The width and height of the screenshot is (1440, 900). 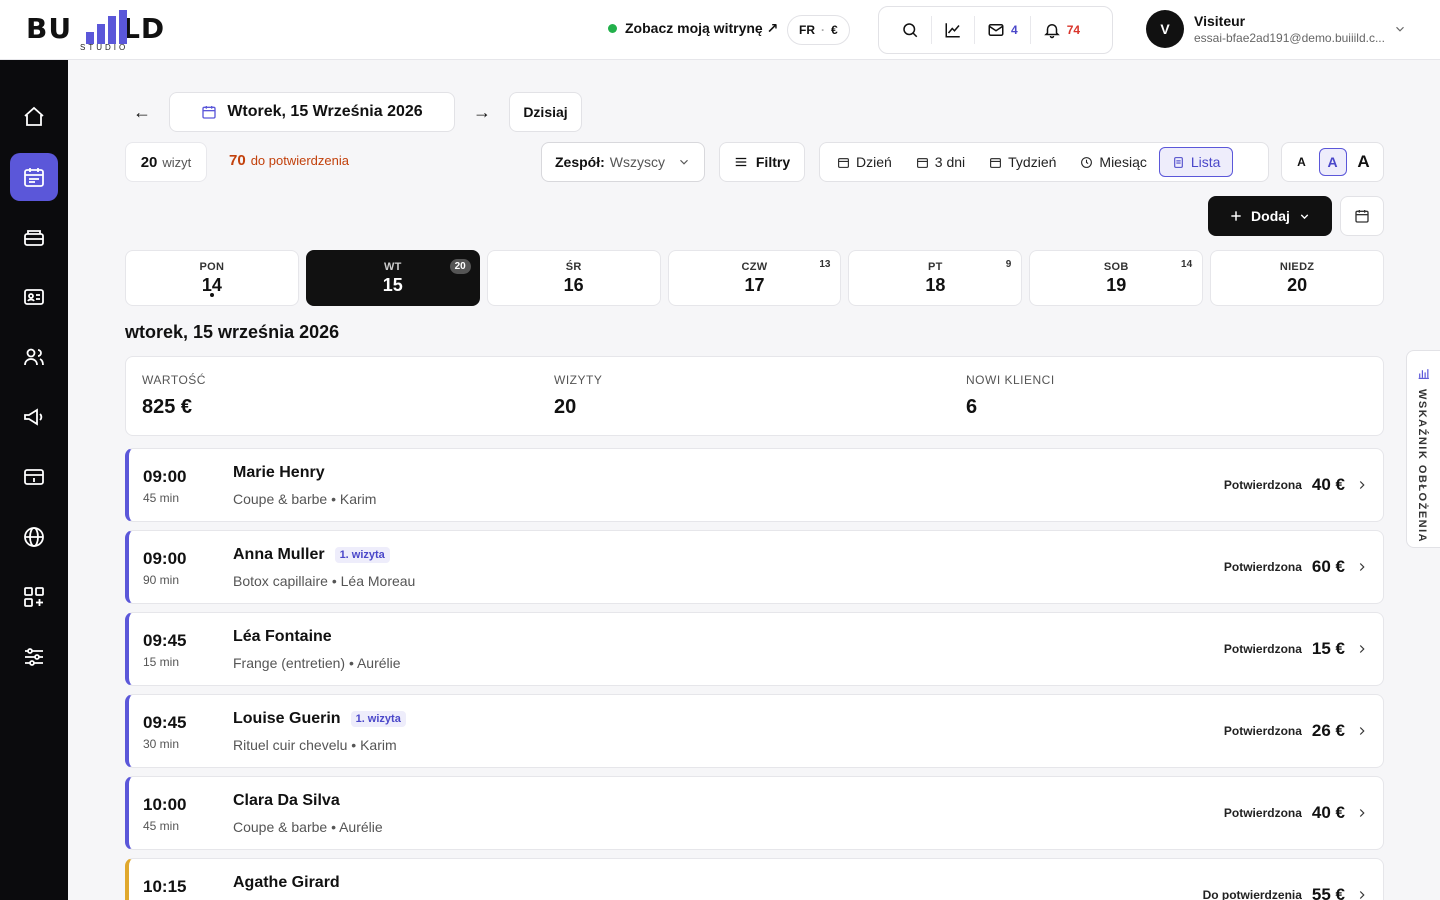 I want to click on view-day: Dzień, so click(x=864, y=162).